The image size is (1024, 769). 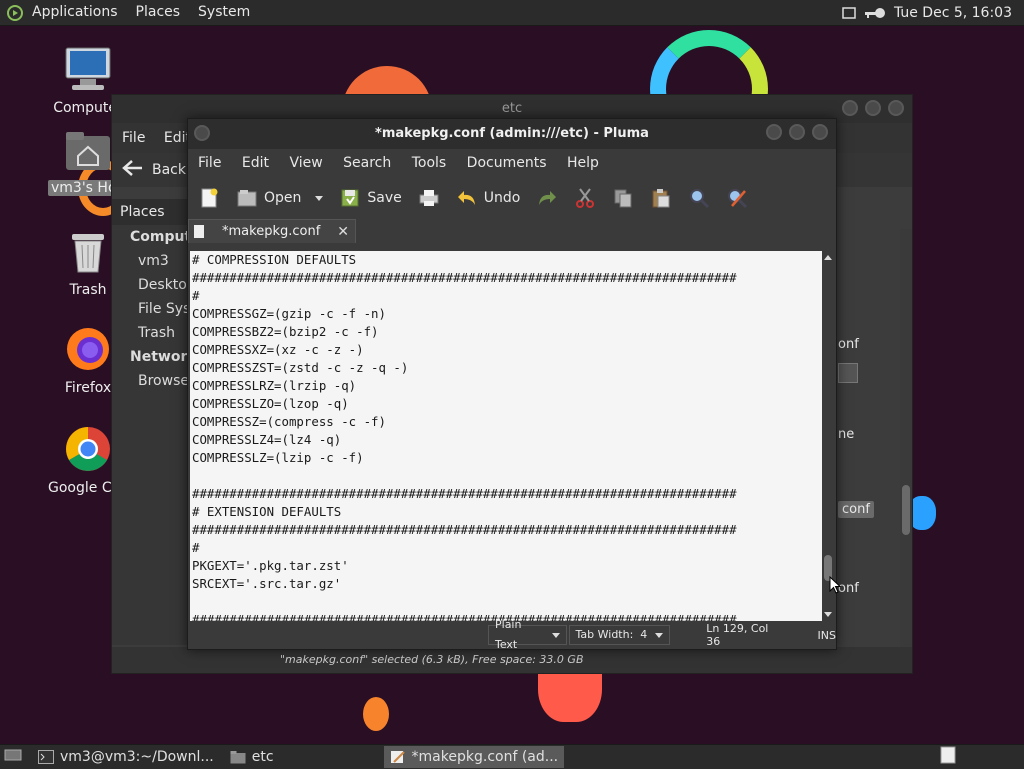 I want to click on sidebar-header-computer: Computer, so click(x=159, y=237).